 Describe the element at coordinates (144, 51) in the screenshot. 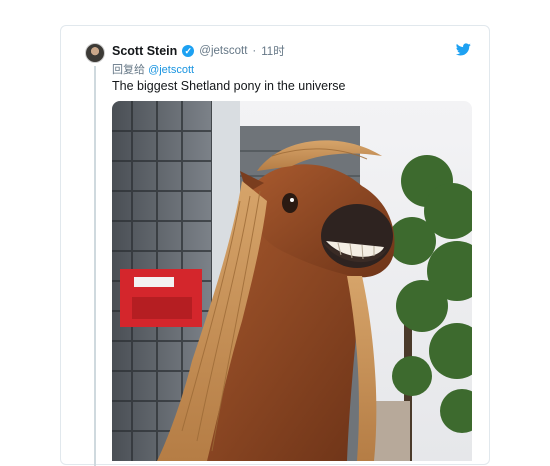

I see `author-name: Scott Stein` at that location.